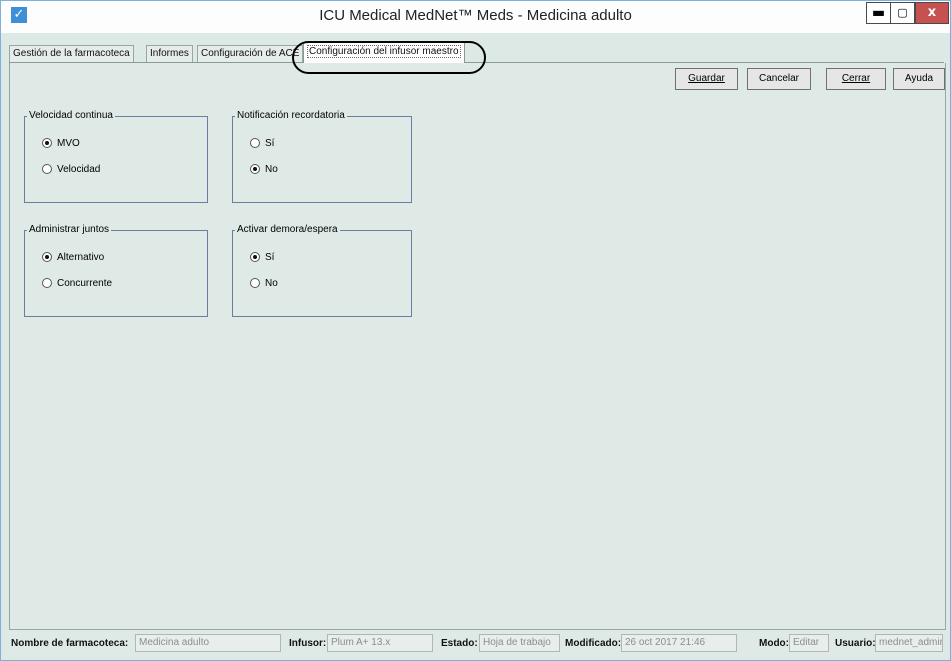  I want to click on help-button: Ayuda, so click(919, 79).